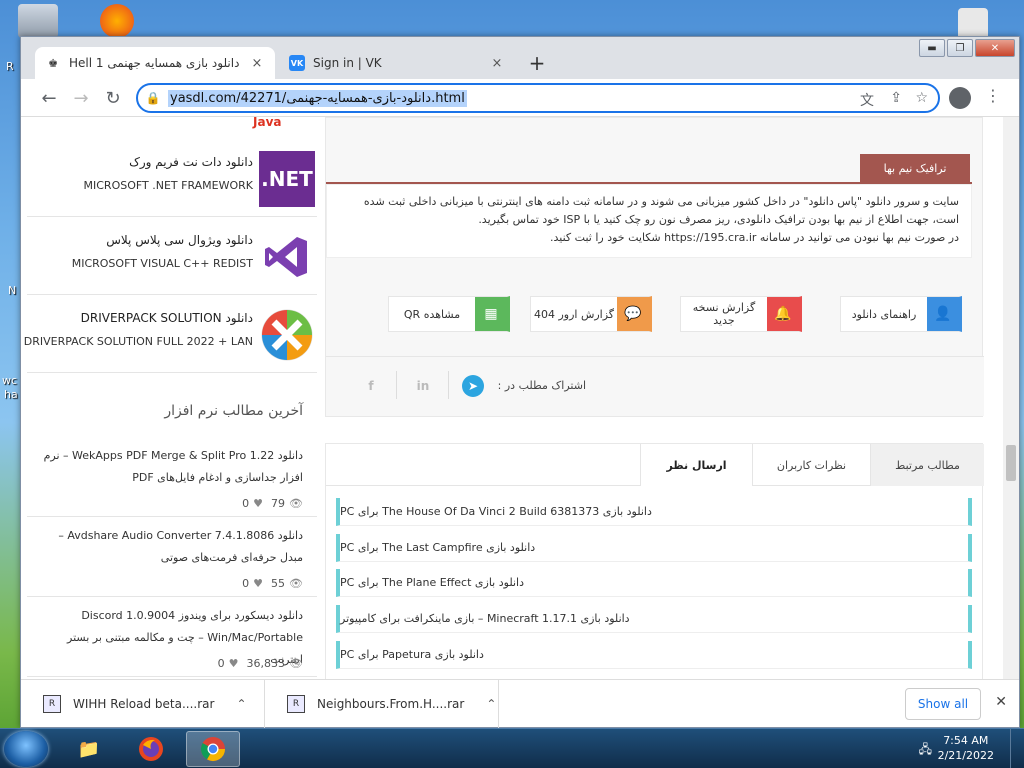  What do you see at coordinates (38, 21) in the screenshot?
I see `recycle-bin-icon` at bounding box center [38, 21].